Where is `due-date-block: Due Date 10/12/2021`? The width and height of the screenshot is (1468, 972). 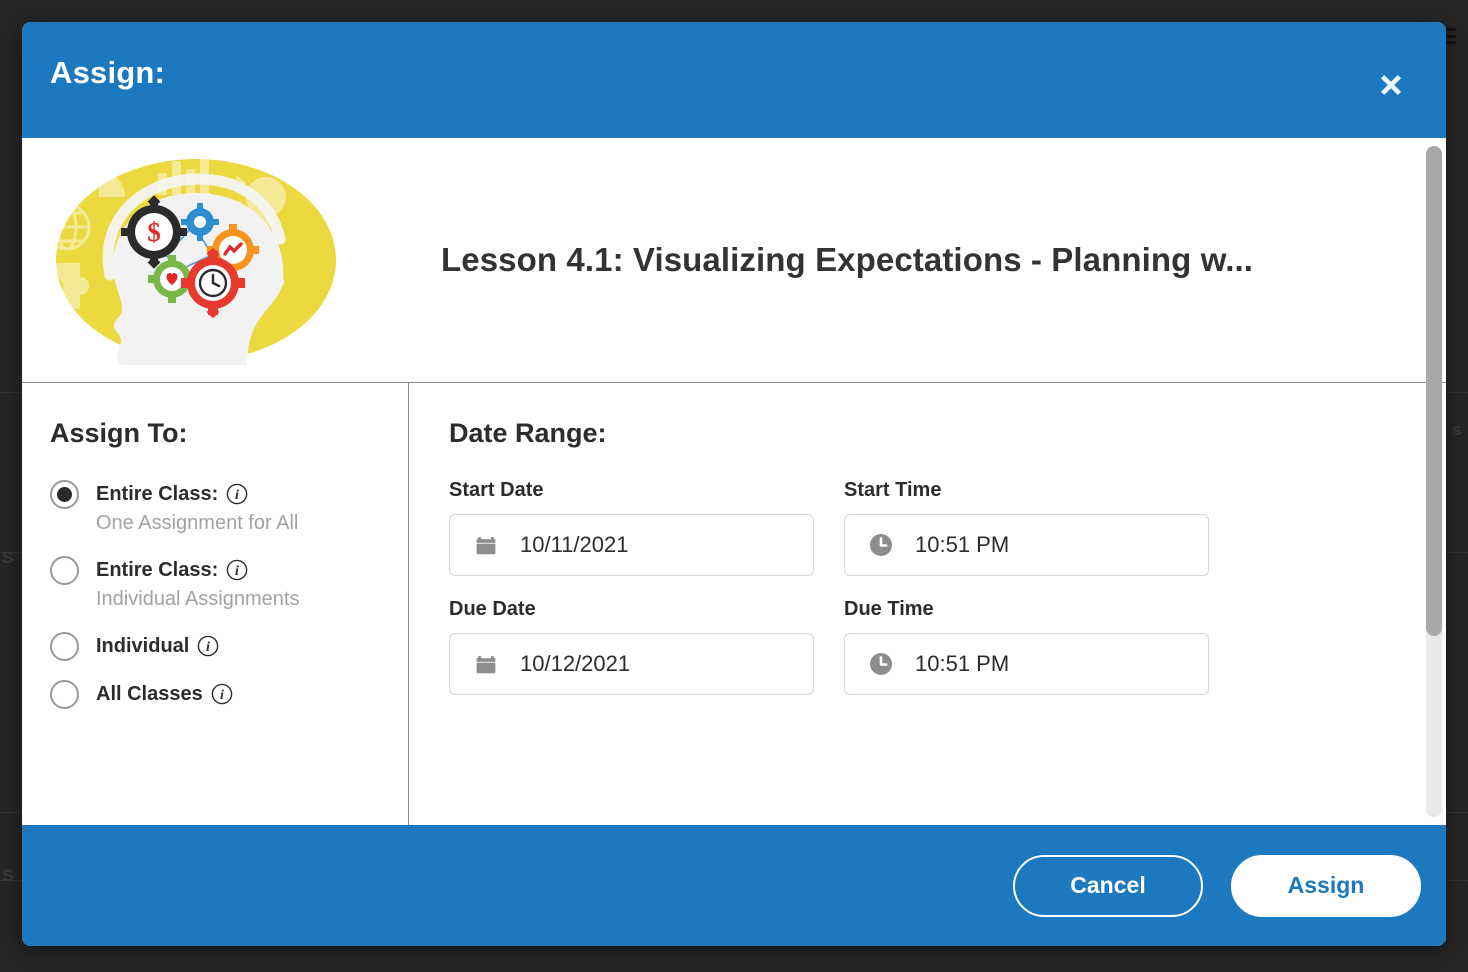
due-date-block: Due Date 10/12/2021 is located at coordinates (646, 646).